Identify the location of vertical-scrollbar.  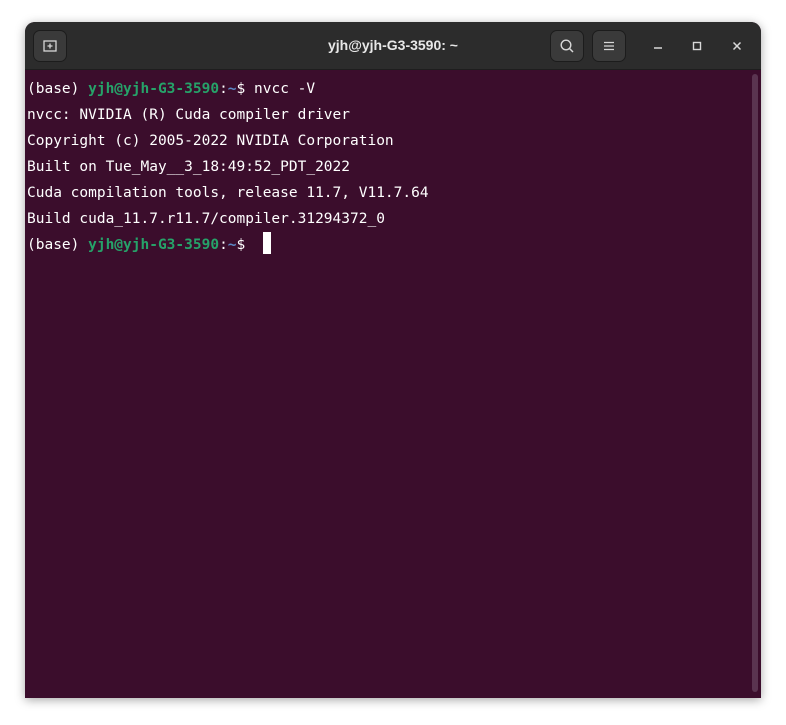
(755, 383).